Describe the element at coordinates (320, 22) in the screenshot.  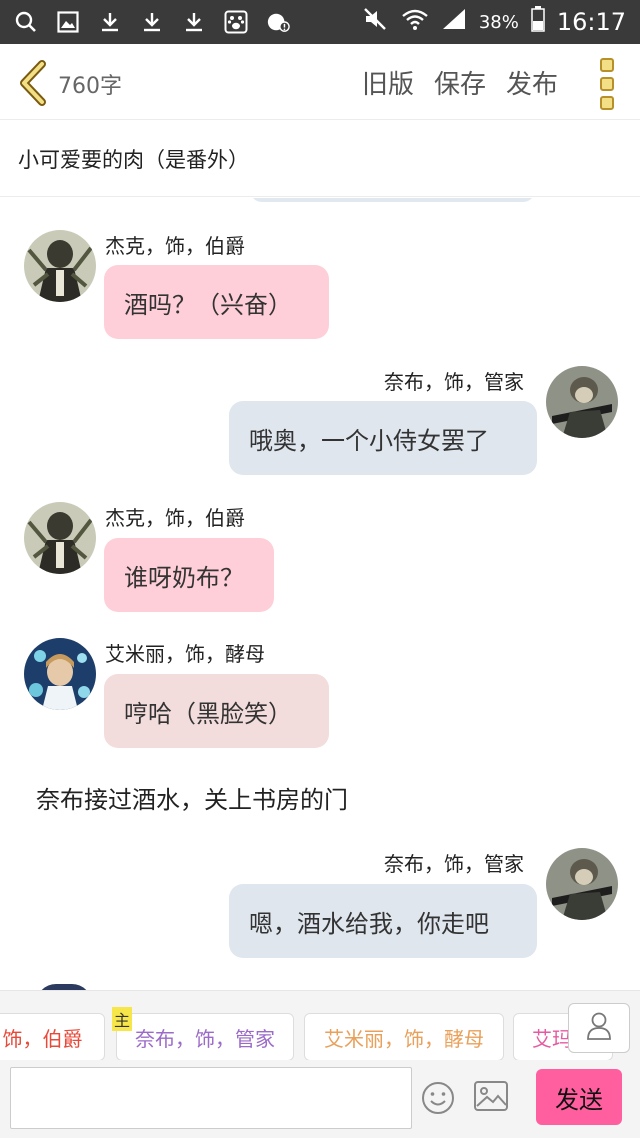
I see `status-bar: 38% 16:17` at that location.